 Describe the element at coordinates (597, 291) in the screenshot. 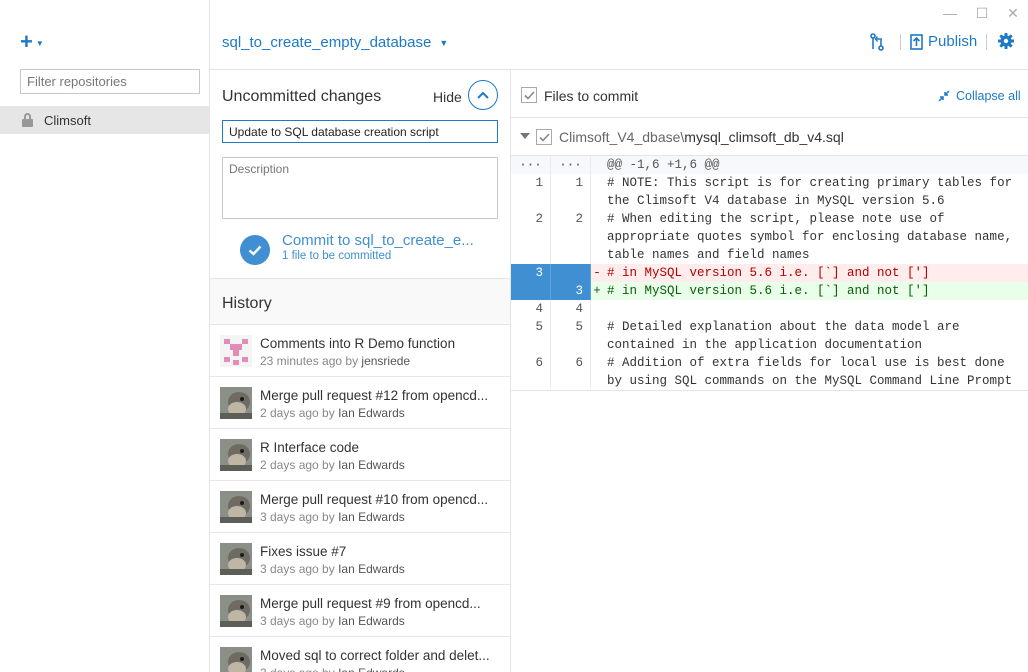

I see `diff-sign: +` at that location.